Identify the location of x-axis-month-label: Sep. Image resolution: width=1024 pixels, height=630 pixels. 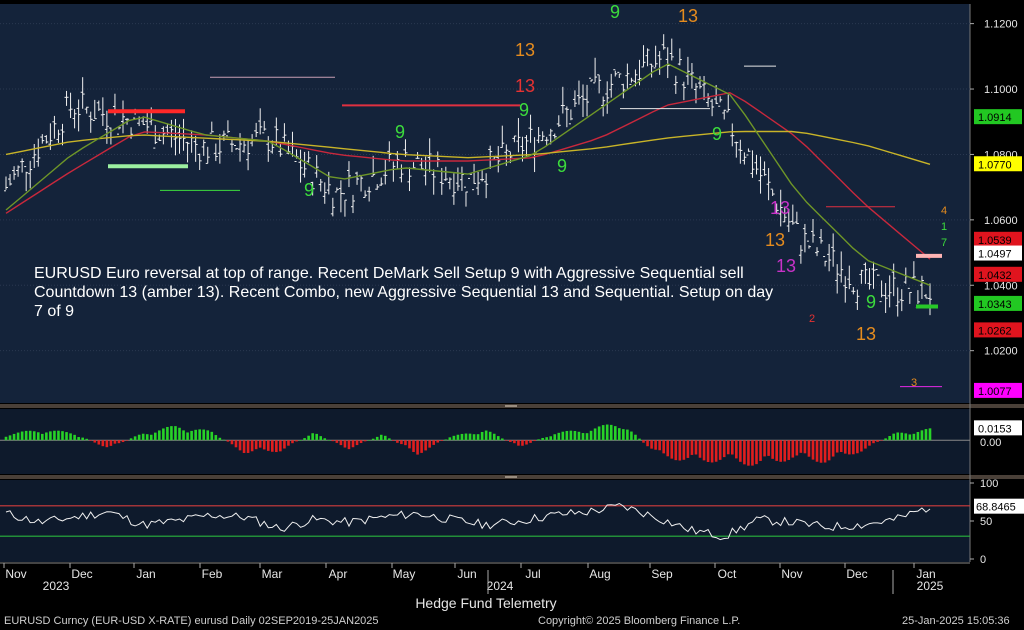
(662, 574).